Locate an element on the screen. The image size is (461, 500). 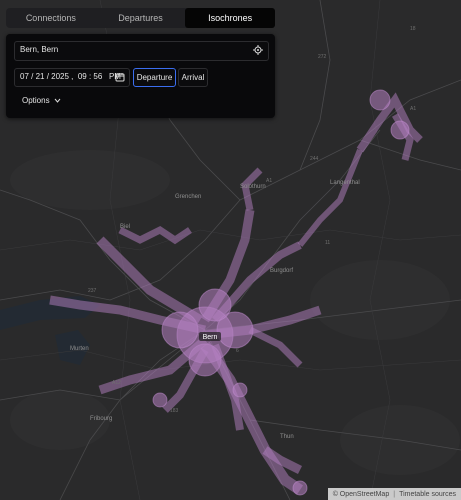
svg-text: Langenthal is located at coordinates (345, 183).